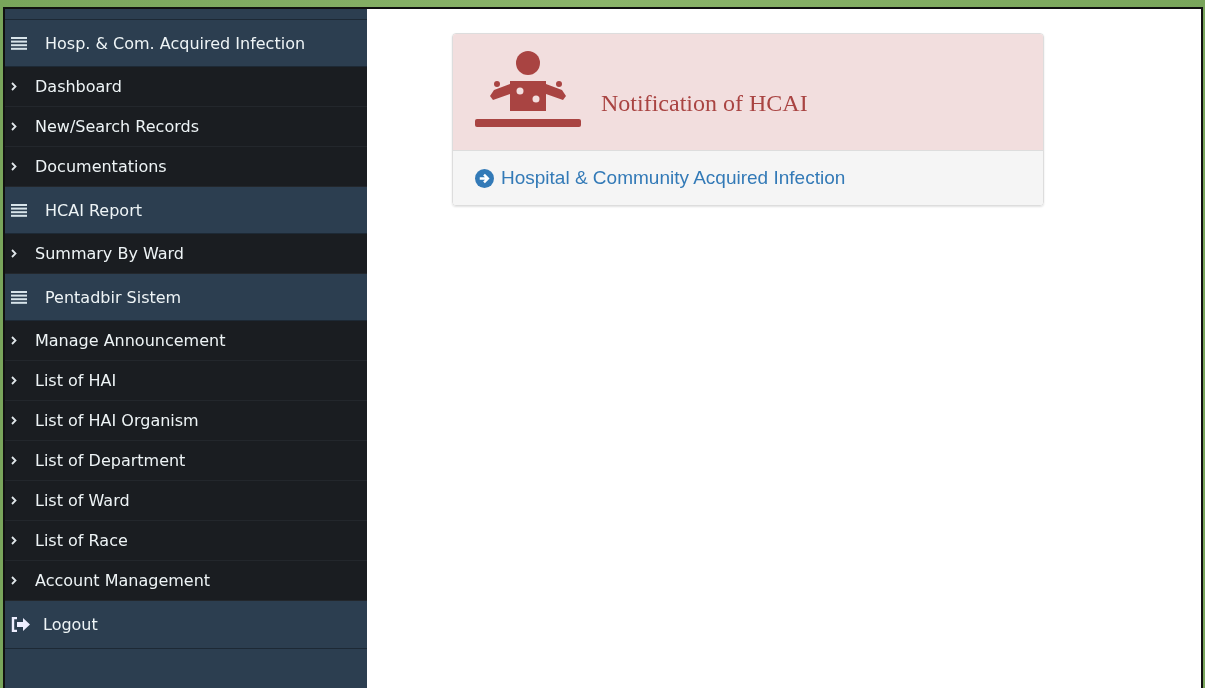  What do you see at coordinates (186, 625) in the screenshot?
I see `logout-link: Logout` at bounding box center [186, 625].